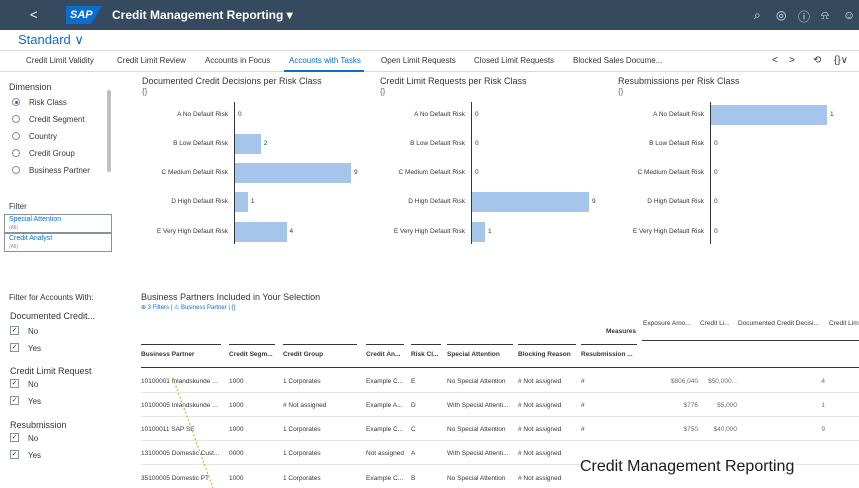 The image size is (859, 488). I want to click on annotation-leader-line, so click(193, 432).